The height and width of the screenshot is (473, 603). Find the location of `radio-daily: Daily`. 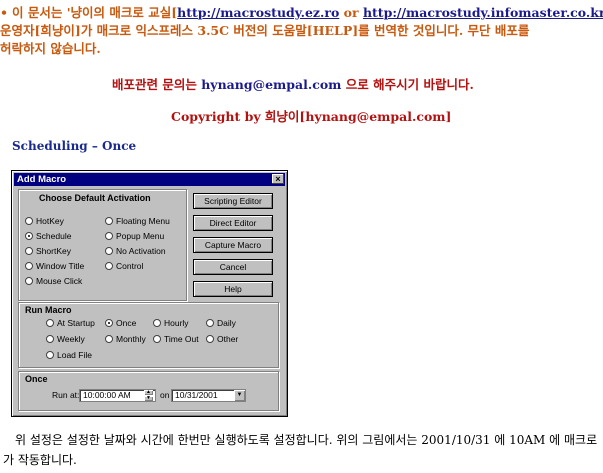

radio-daily: Daily is located at coordinates (221, 323).